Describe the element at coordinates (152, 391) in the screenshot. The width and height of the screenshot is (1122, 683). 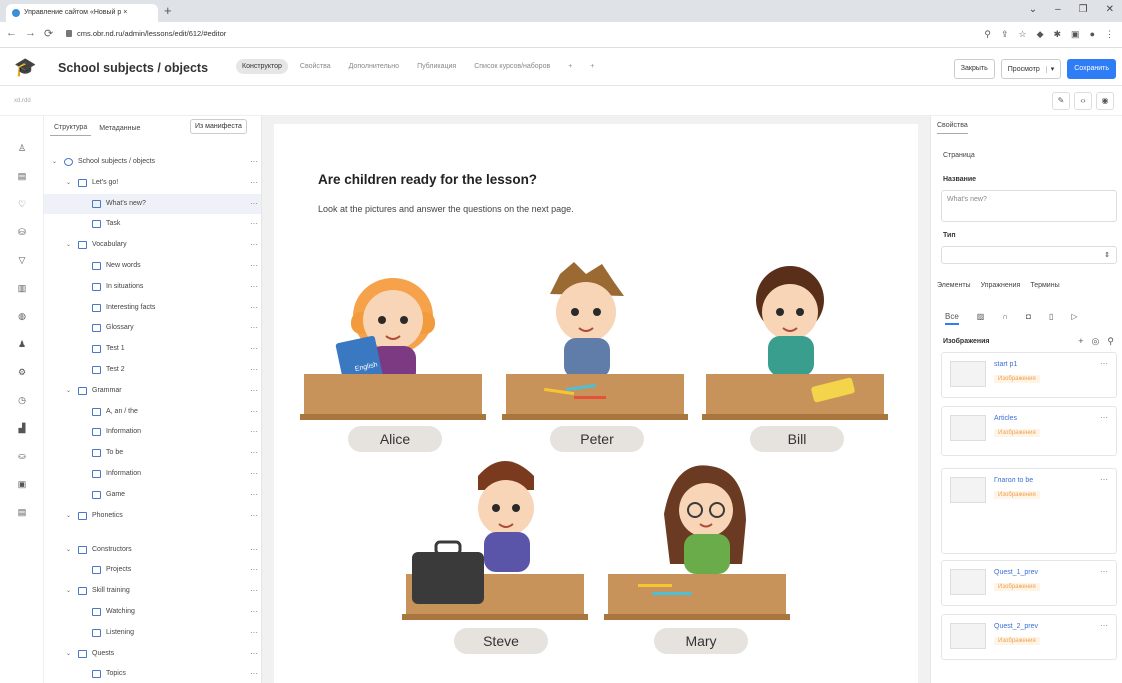
I see `tree-folder-item: ⌄ Grammar ⋯` at that location.